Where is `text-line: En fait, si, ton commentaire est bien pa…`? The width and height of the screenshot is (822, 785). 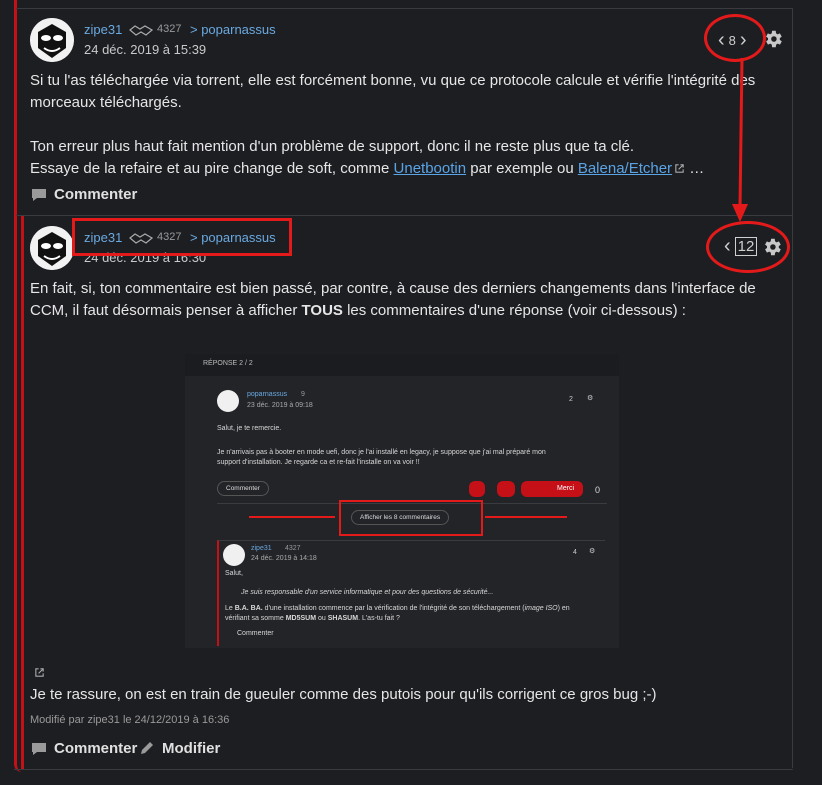
text-line: En fait, si, ton commentaire est bien pa… is located at coordinates (393, 288).